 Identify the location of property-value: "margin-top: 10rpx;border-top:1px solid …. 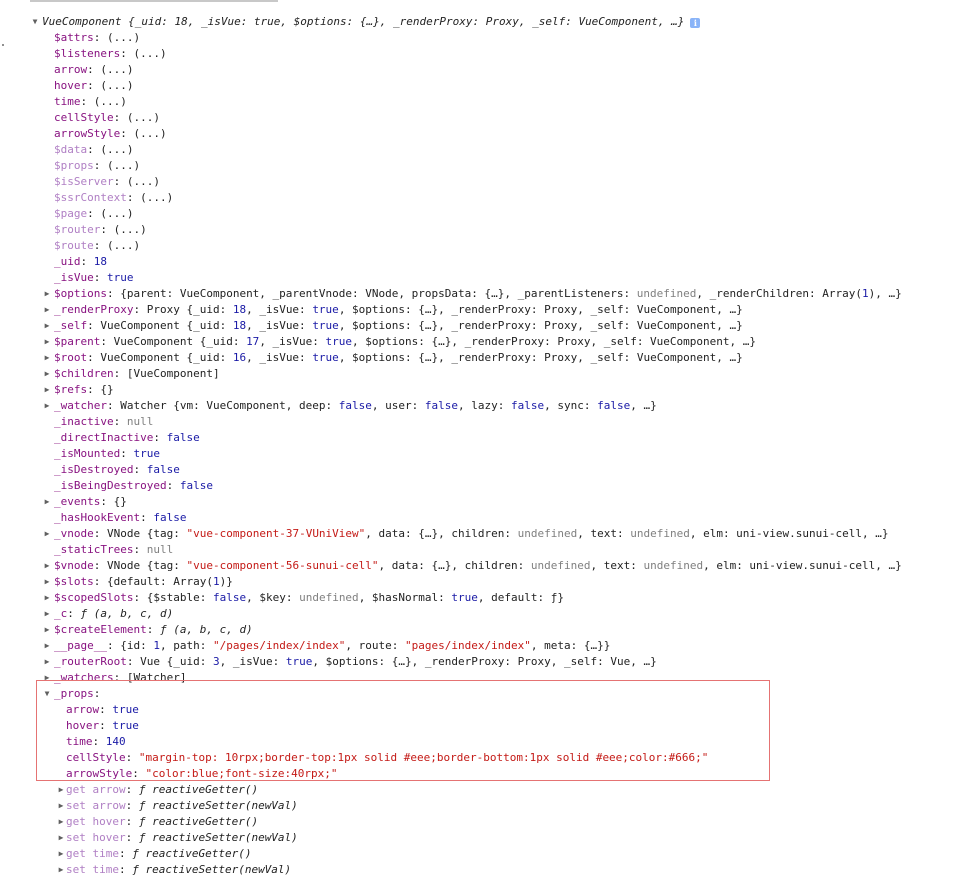
(423, 757).